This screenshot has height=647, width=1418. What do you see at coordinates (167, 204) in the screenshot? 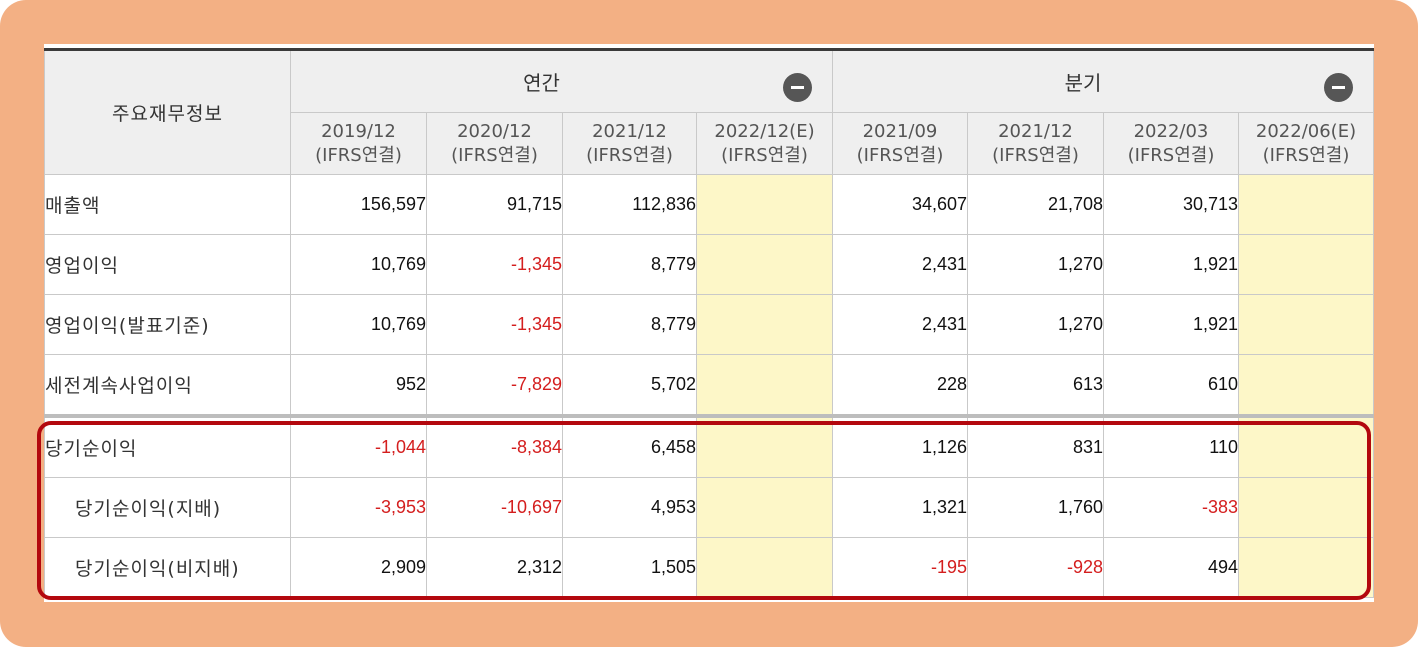
I see `row-label: 매출액` at bounding box center [167, 204].